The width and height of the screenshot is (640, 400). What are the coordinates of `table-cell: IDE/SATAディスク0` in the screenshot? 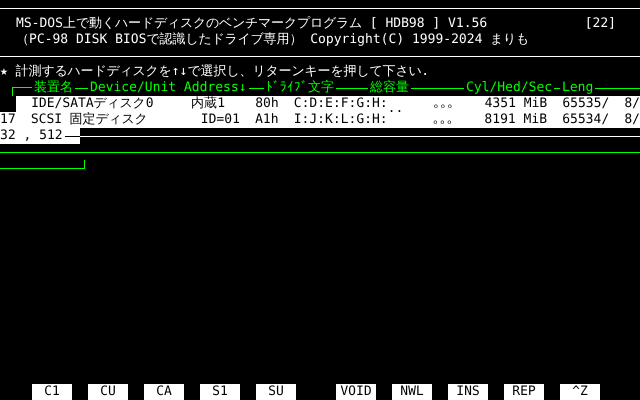 It's located at (92, 104).